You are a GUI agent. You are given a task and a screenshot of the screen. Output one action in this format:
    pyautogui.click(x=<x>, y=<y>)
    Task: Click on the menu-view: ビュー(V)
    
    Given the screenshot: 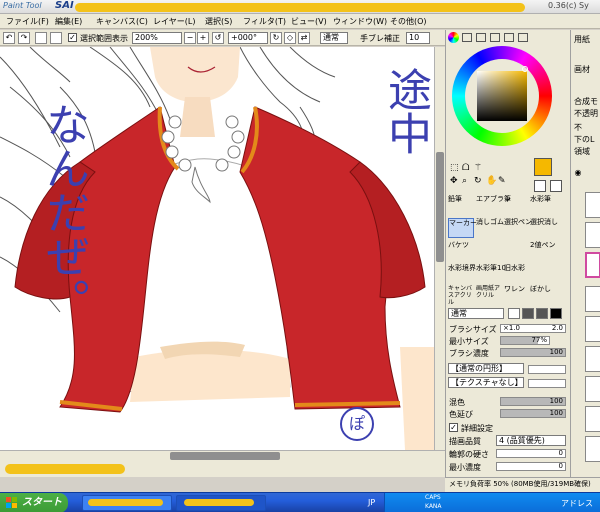 What is the action you would take?
    pyautogui.click(x=309, y=21)
    